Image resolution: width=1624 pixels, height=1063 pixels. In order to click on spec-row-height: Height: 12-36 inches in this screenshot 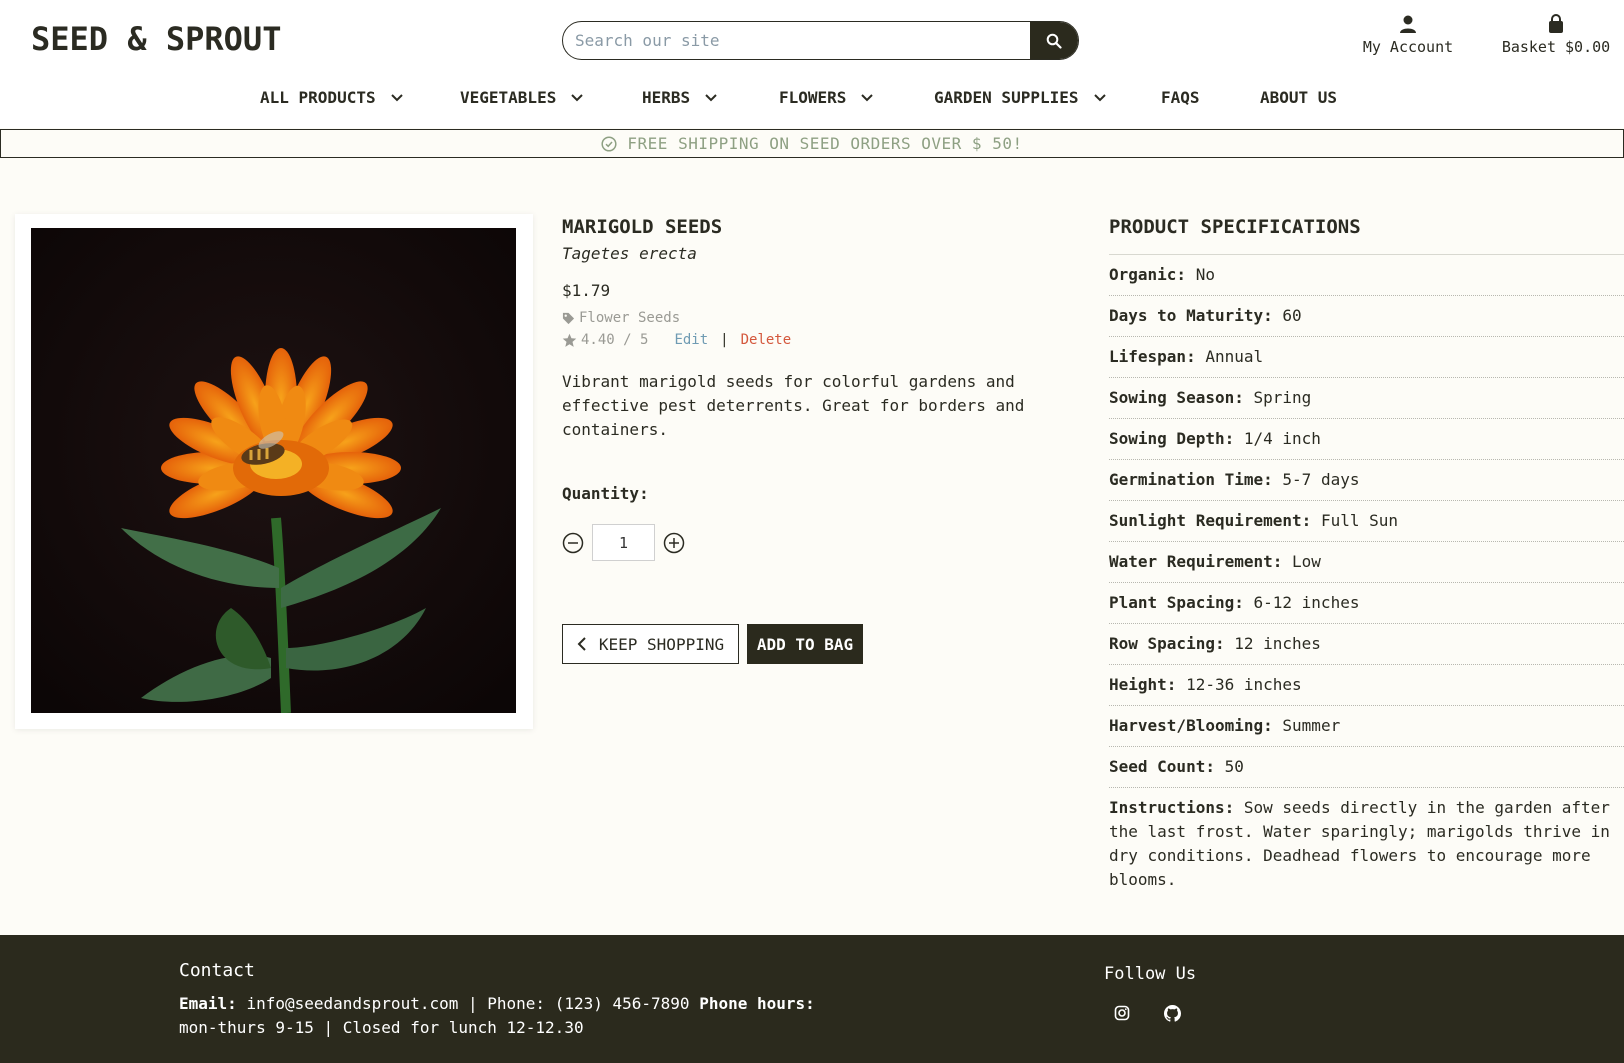, I will do `click(1366, 685)`.